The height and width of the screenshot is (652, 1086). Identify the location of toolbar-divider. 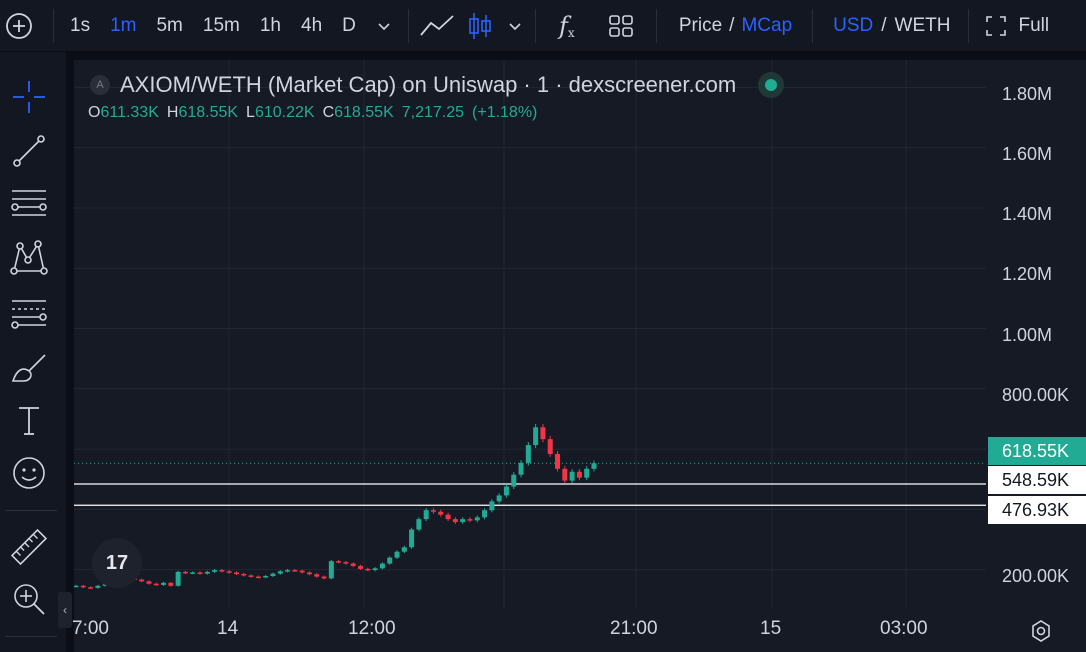
(53, 25).